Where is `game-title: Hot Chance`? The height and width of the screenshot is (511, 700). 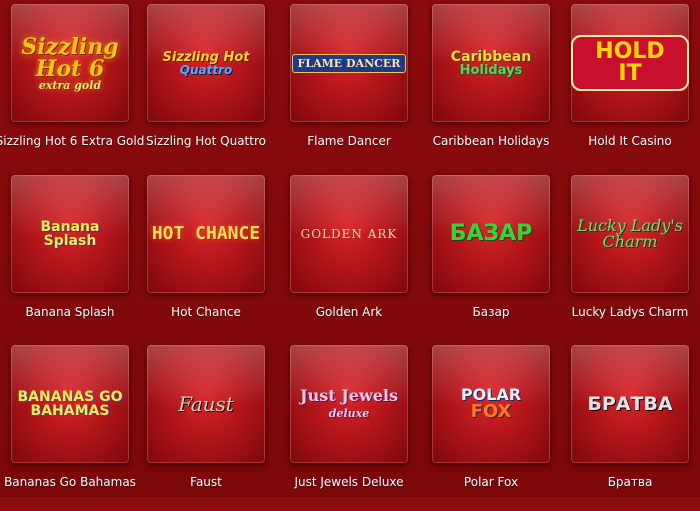 game-title: Hot Chance is located at coordinates (206, 312).